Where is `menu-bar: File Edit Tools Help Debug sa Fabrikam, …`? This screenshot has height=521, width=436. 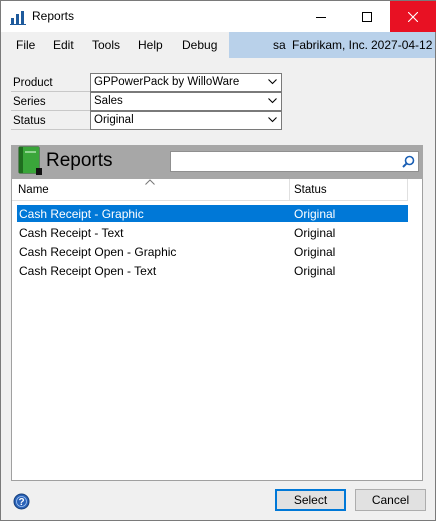 menu-bar: File Edit Tools Help Debug sa Fabrikam, … is located at coordinates (218, 45).